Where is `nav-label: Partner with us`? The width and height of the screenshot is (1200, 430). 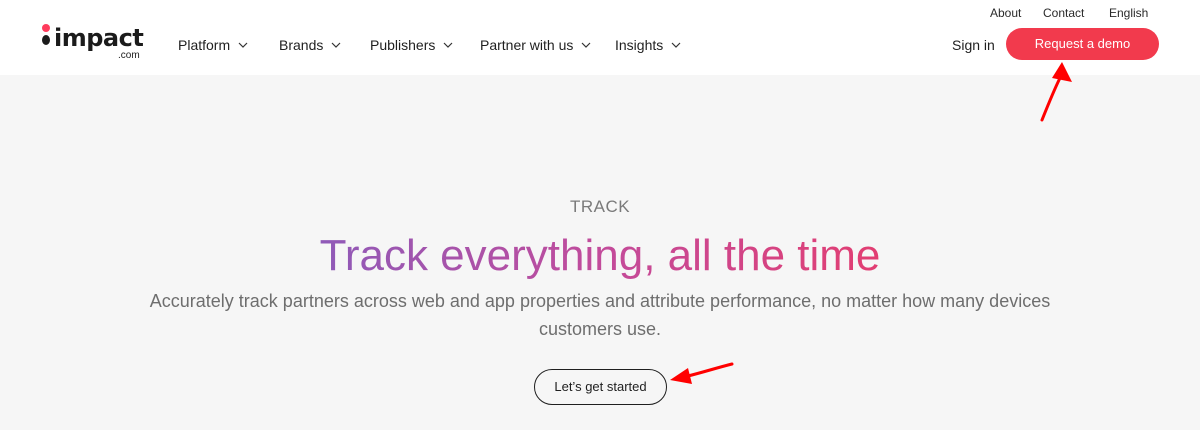 nav-label: Partner with us is located at coordinates (527, 45).